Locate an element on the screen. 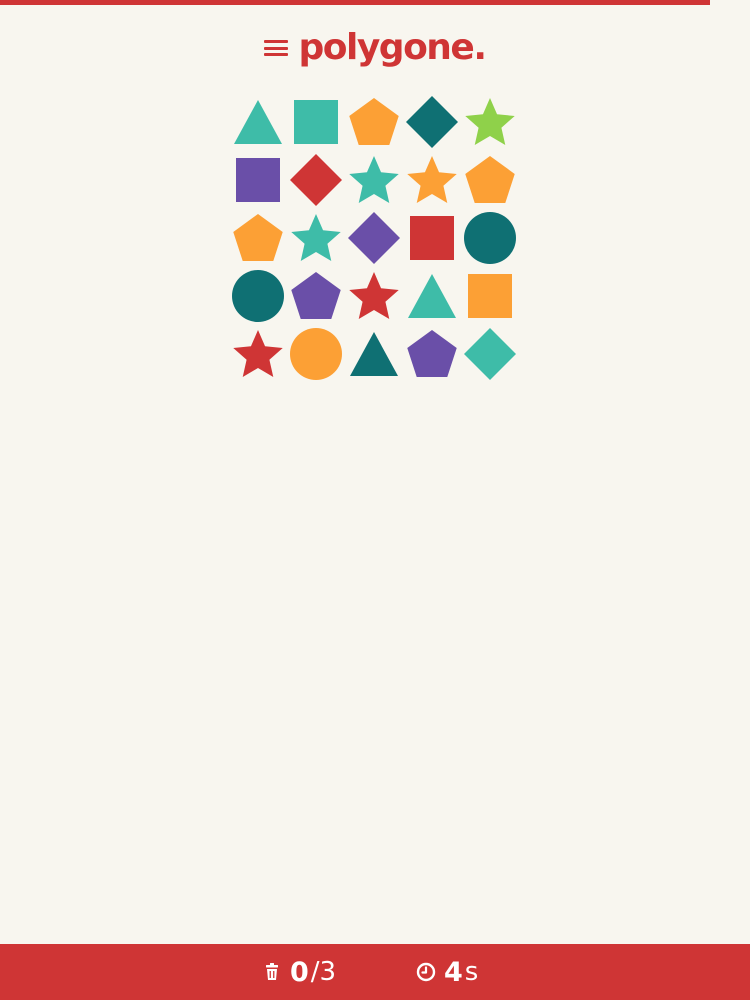 The height and width of the screenshot is (1000, 750). clock-icon is located at coordinates (426, 972).